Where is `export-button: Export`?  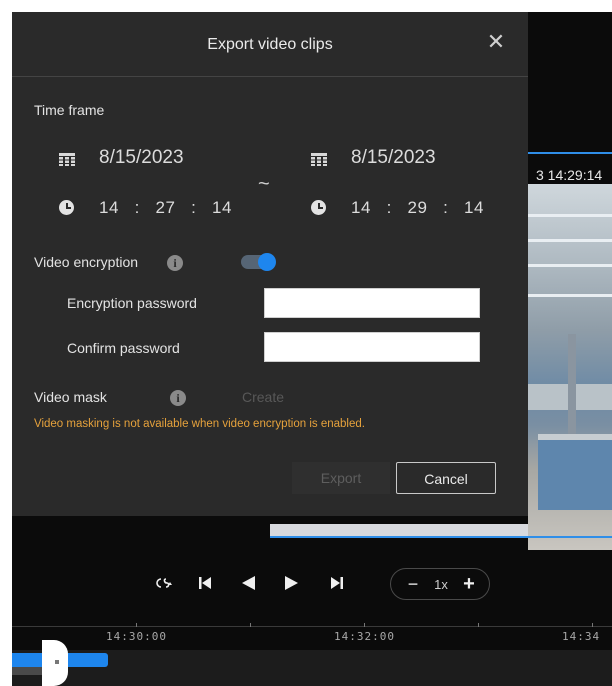 export-button: Export is located at coordinates (341, 478).